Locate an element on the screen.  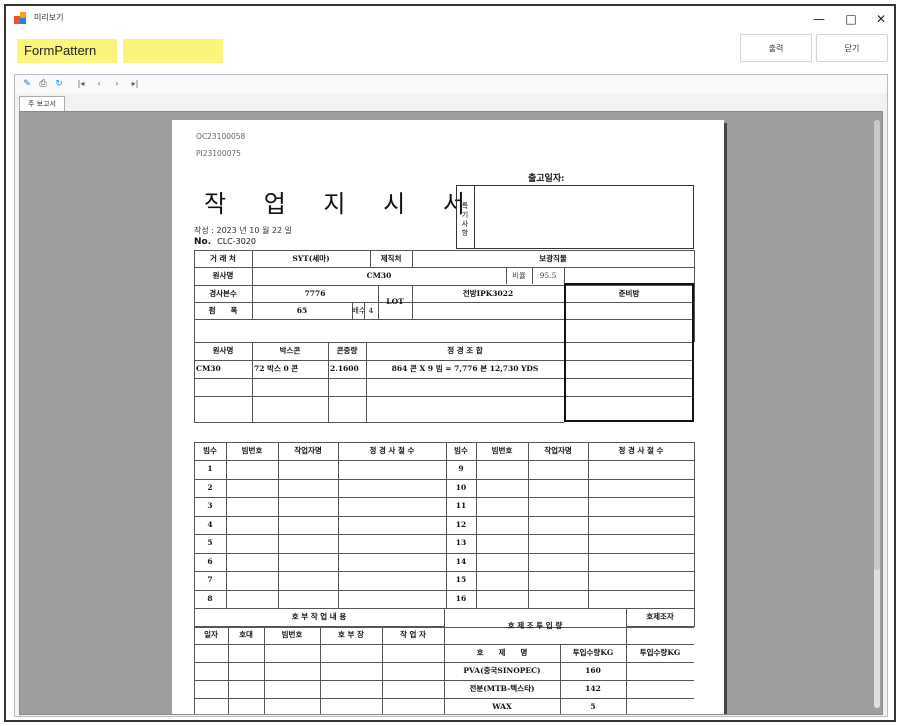
prev-page-icon: ‹ is located at coordinates (99, 84).